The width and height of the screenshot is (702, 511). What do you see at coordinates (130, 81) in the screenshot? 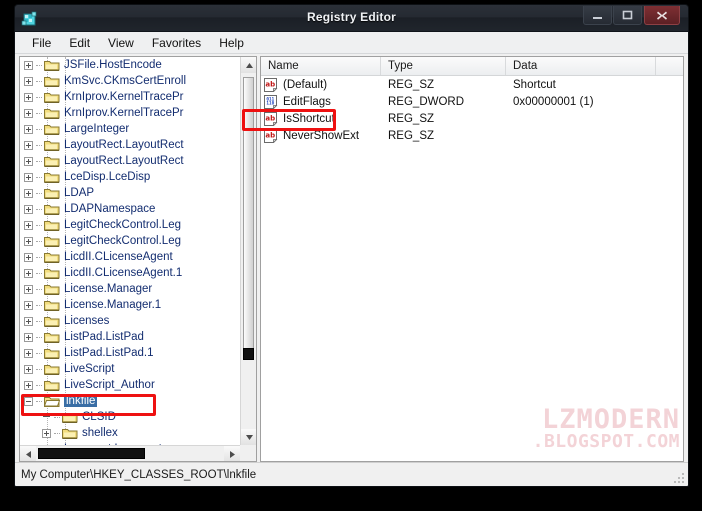
I see `tree-item-kmsvc-ckmscertenroll: KmSvc.CKmsCertEnroll` at bounding box center [130, 81].